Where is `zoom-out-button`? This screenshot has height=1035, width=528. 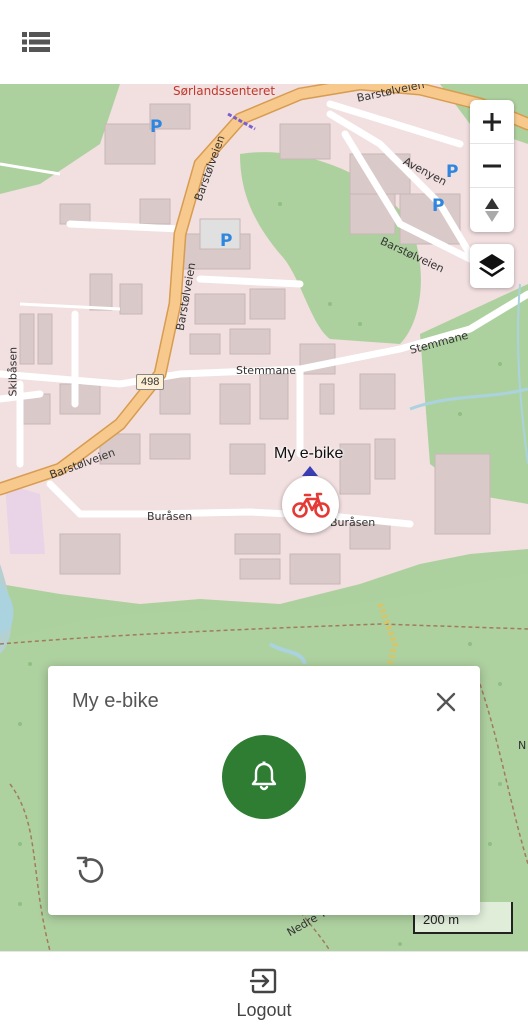
zoom-out-button is located at coordinates (492, 166).